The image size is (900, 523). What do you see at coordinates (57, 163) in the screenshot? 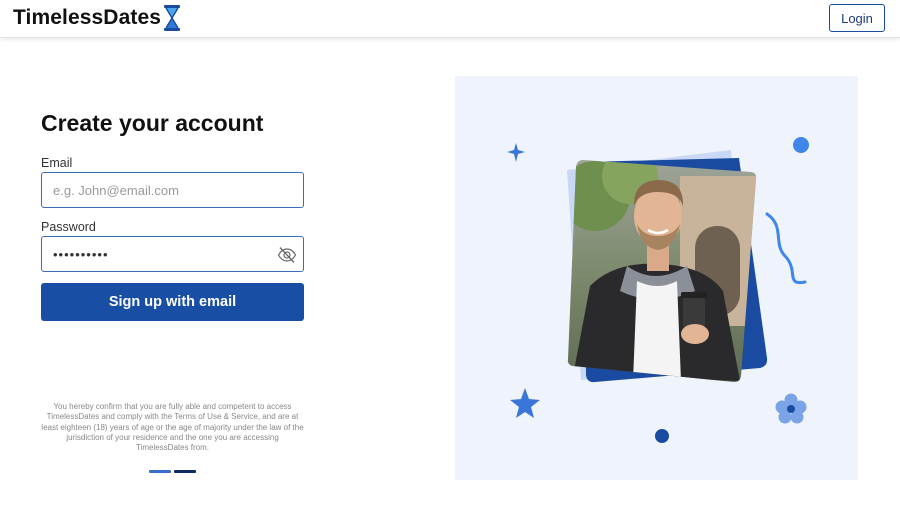
I see `email-label: Email` at bounding box center [57, 163].